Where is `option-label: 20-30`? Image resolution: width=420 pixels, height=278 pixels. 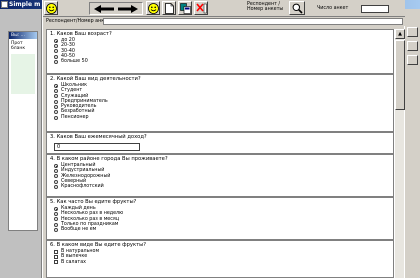
option-label: 20-30 is located at coordinates (68, 46).